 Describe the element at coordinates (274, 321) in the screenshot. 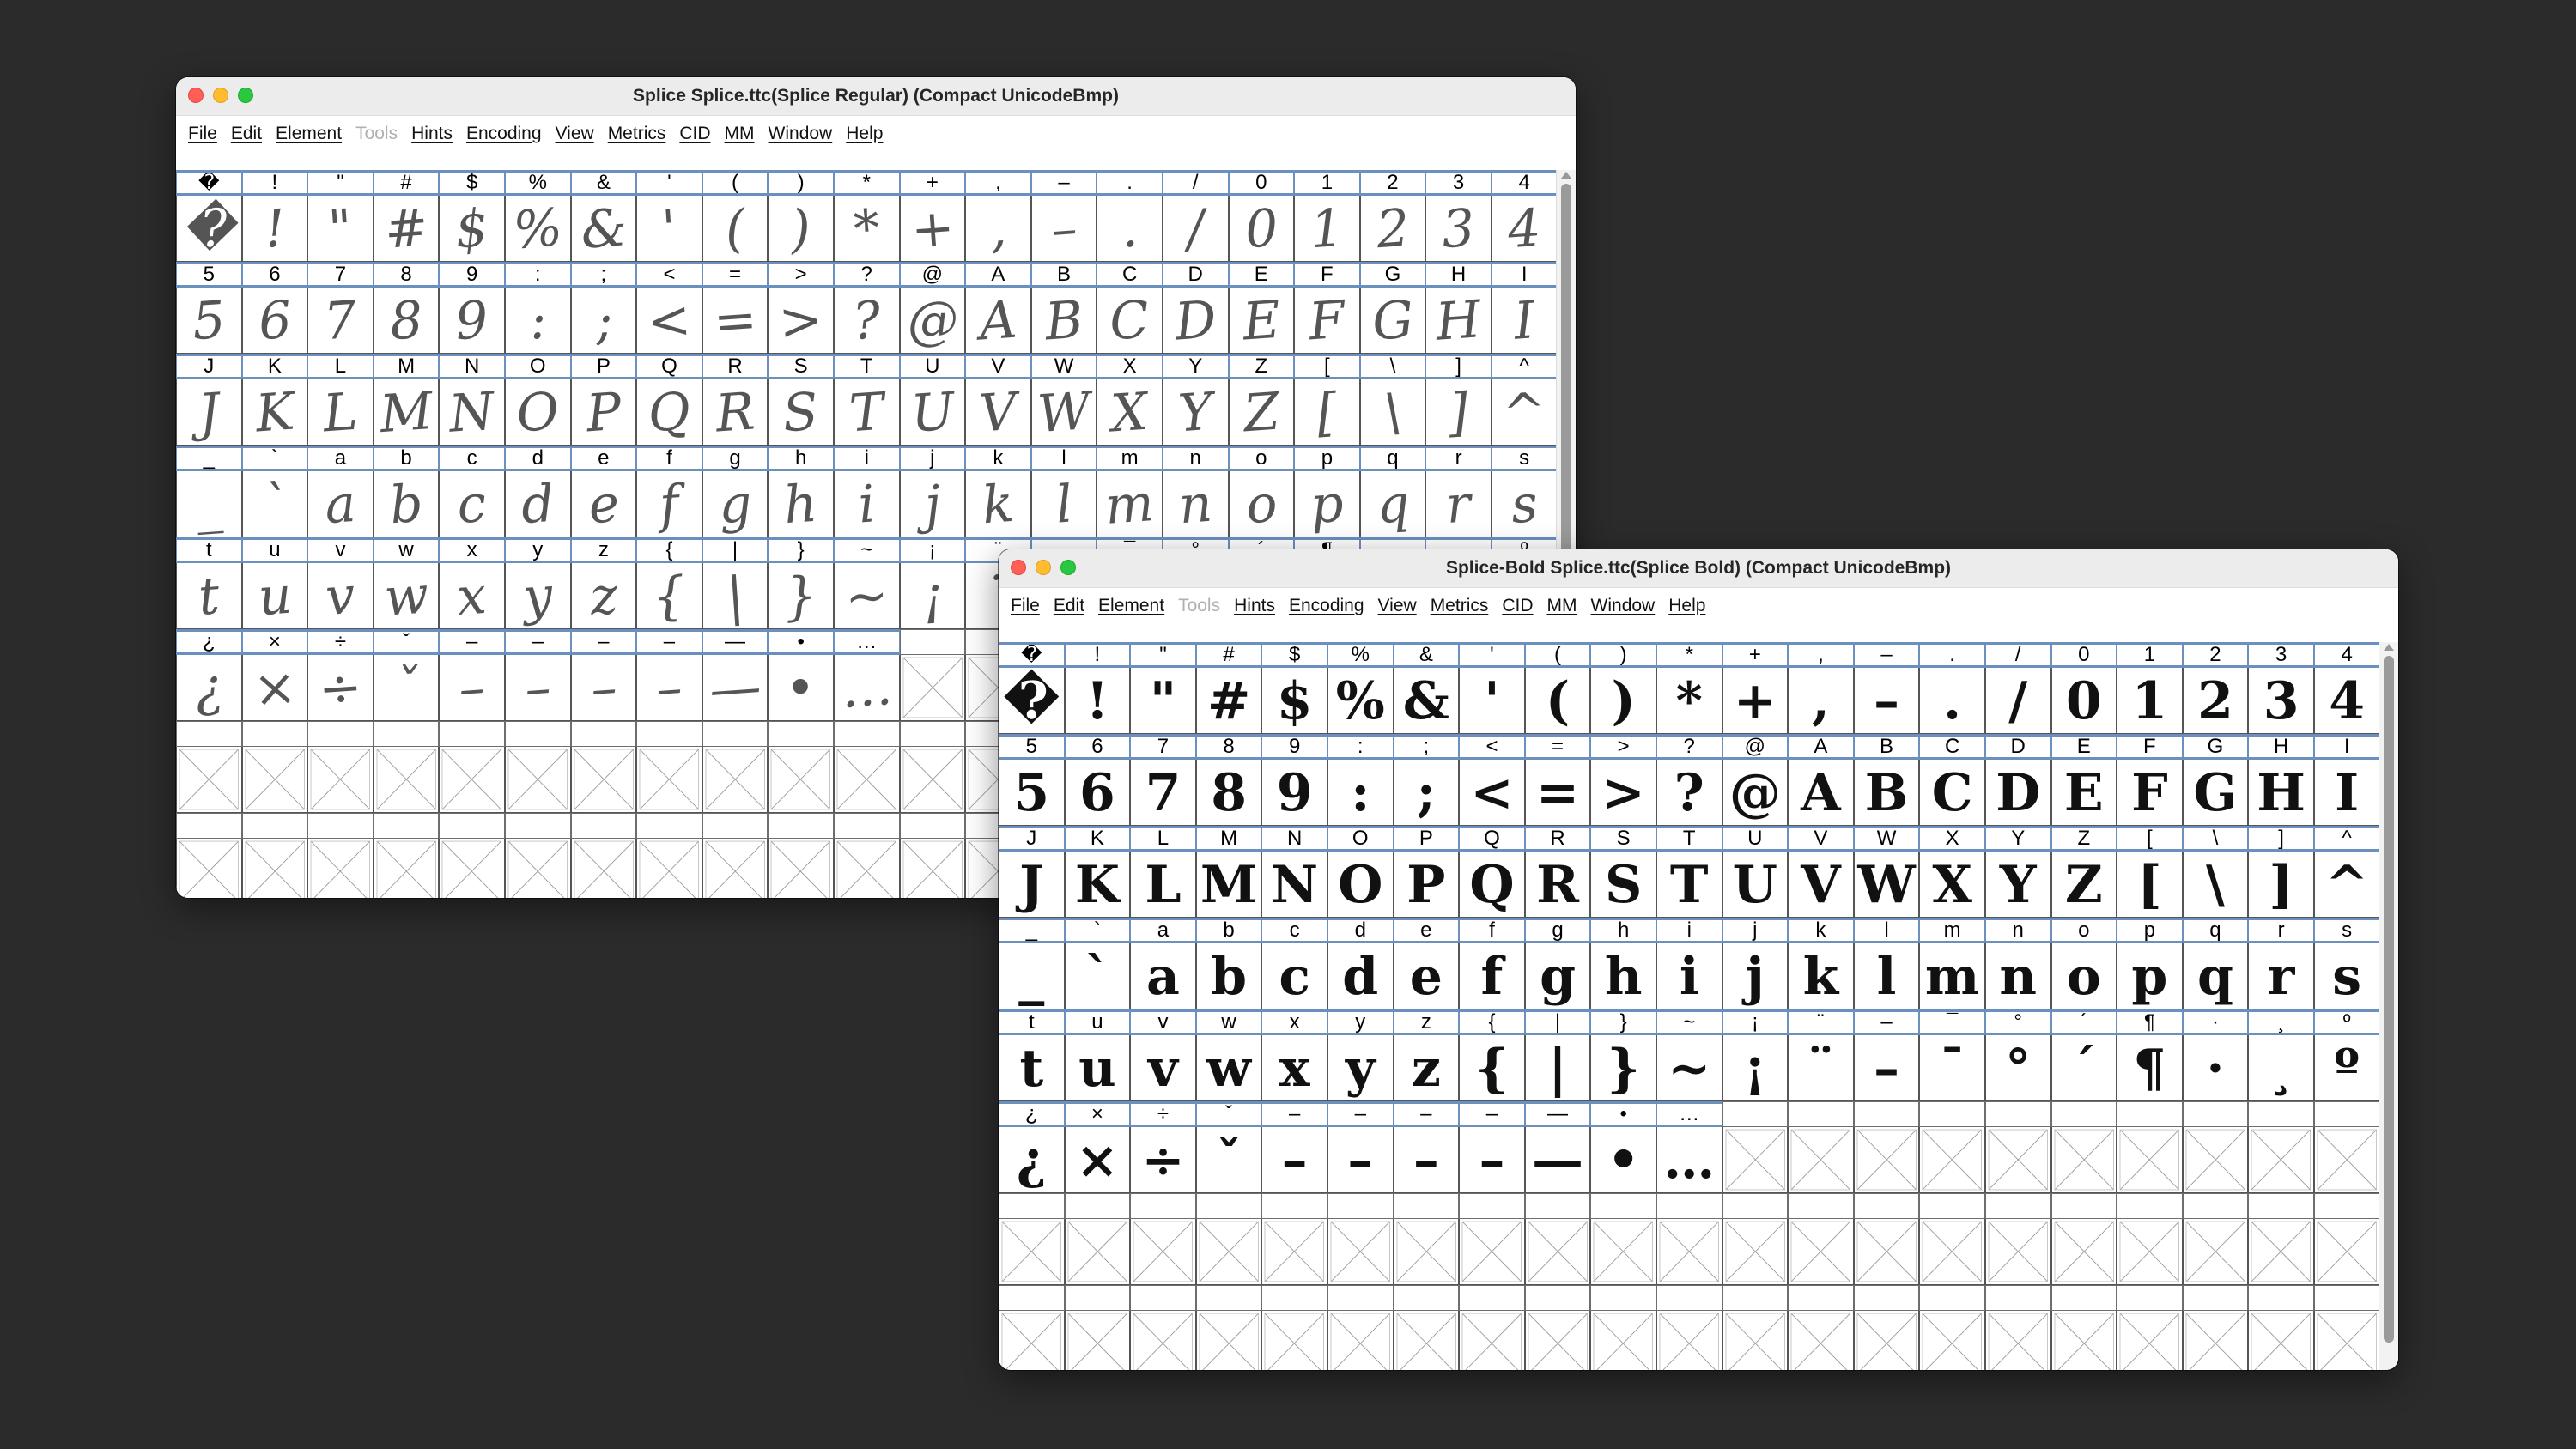

I see `glyph-cell: 6` at that location.